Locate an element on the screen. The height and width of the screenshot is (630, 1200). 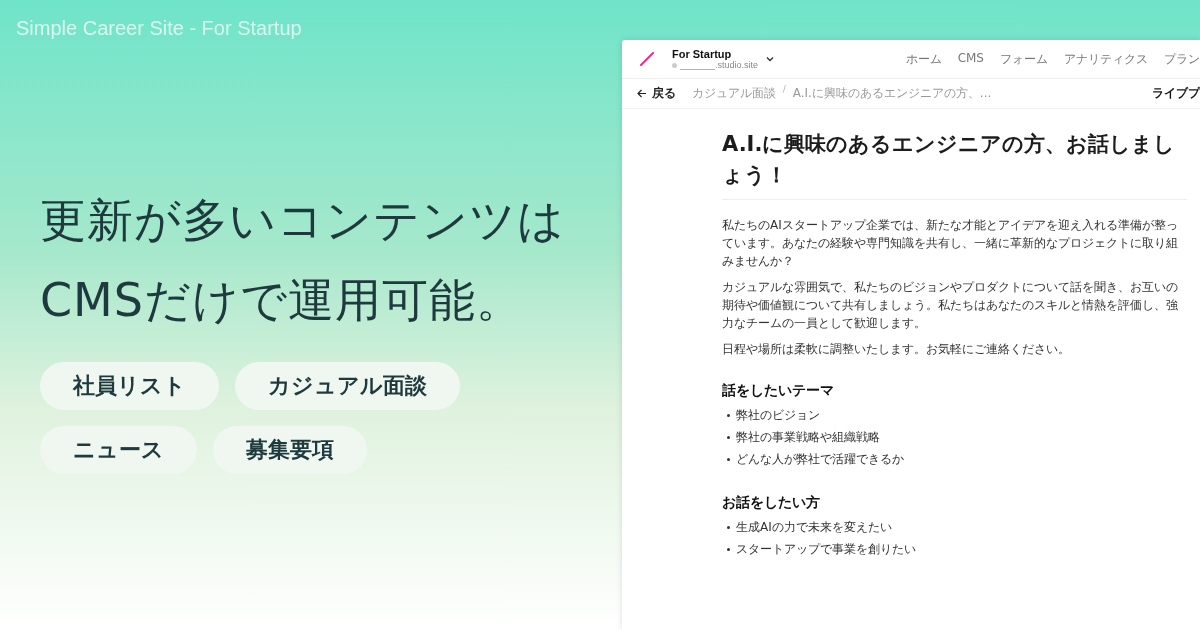
list-item: どんな人が弊社で活躍できるか is located at coordinates (820, 459).